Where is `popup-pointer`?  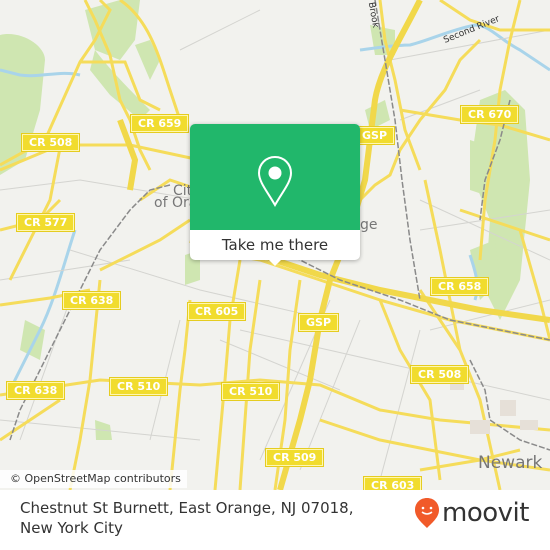 popup-pointer is located at coordinates (275, 262).